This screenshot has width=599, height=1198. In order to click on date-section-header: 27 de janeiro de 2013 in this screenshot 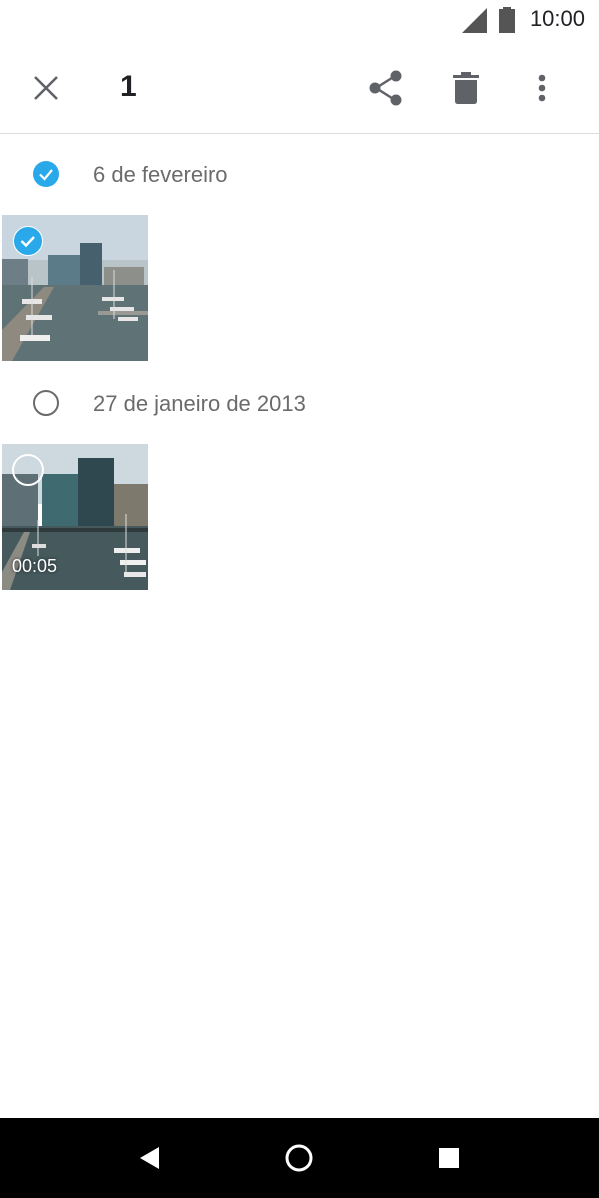, I will do `click(299, 403)`.